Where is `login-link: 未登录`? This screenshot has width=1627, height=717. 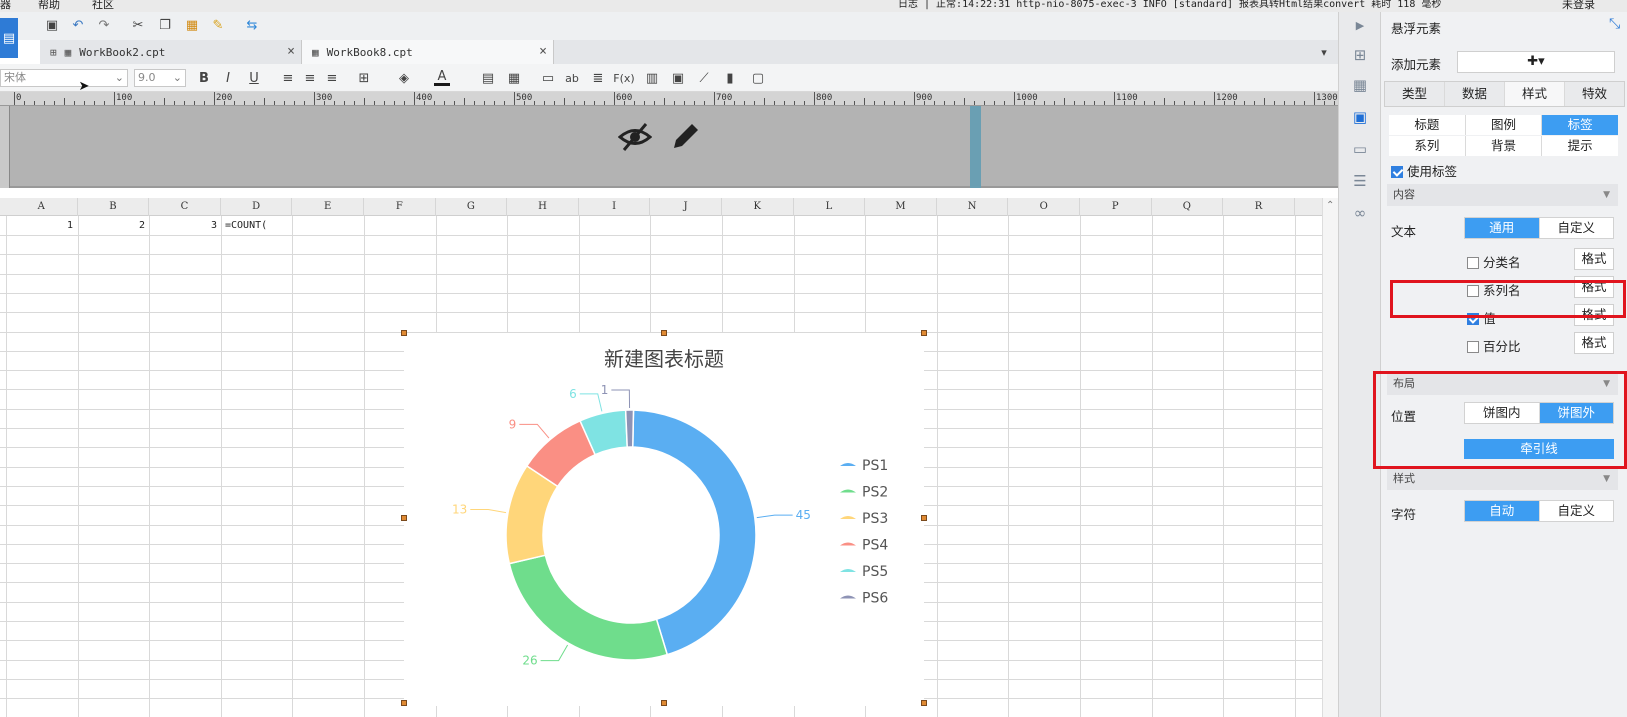
login-link: 未登录 is located at coordinates (1578, 5).